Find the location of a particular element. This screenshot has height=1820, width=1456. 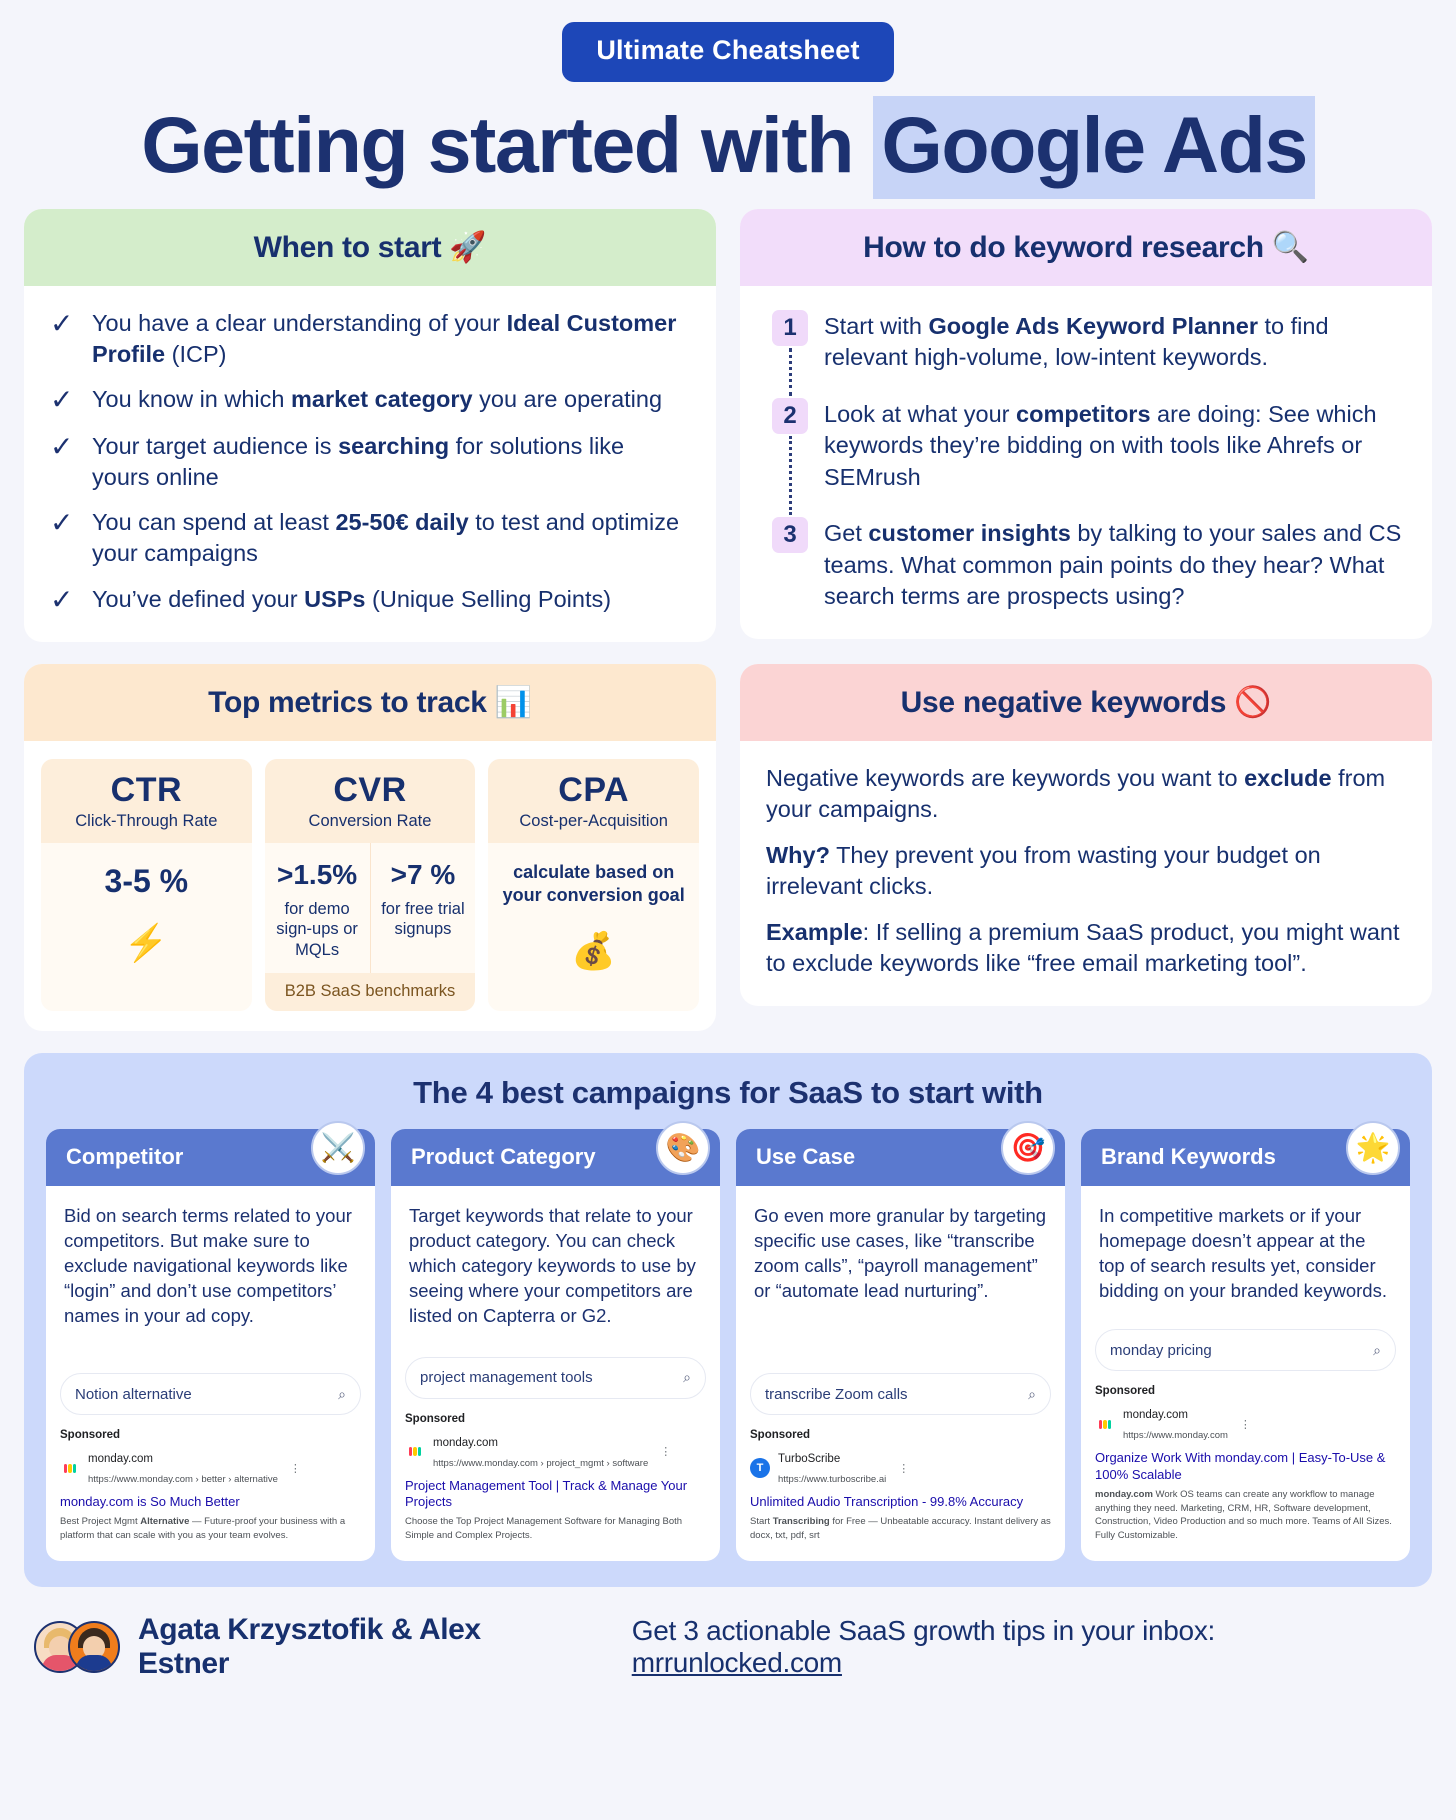

search-query-text: monday pricing is located at coordinates (1161, 1350).